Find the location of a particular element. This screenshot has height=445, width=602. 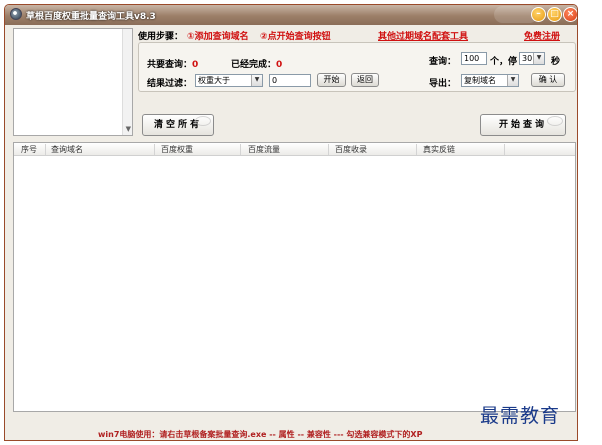

app-icon is located at coordinates (16, 14).